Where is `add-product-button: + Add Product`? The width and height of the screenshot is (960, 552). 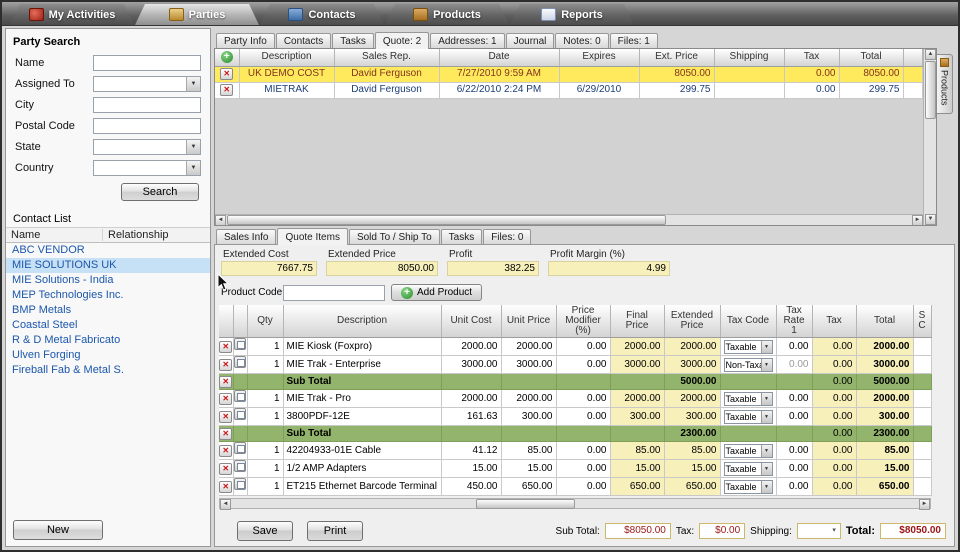
add-product-button: + Add Product is located at coordinates (437, 292).